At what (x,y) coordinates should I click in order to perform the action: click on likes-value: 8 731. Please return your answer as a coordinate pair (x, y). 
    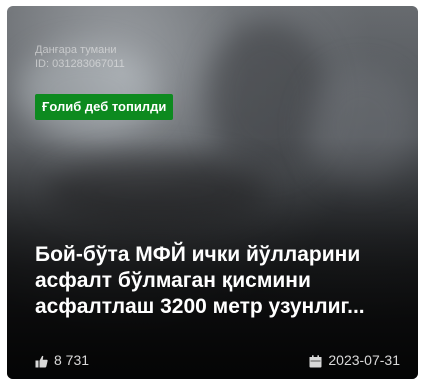
    Looking at the image, I should click on (72, 360).